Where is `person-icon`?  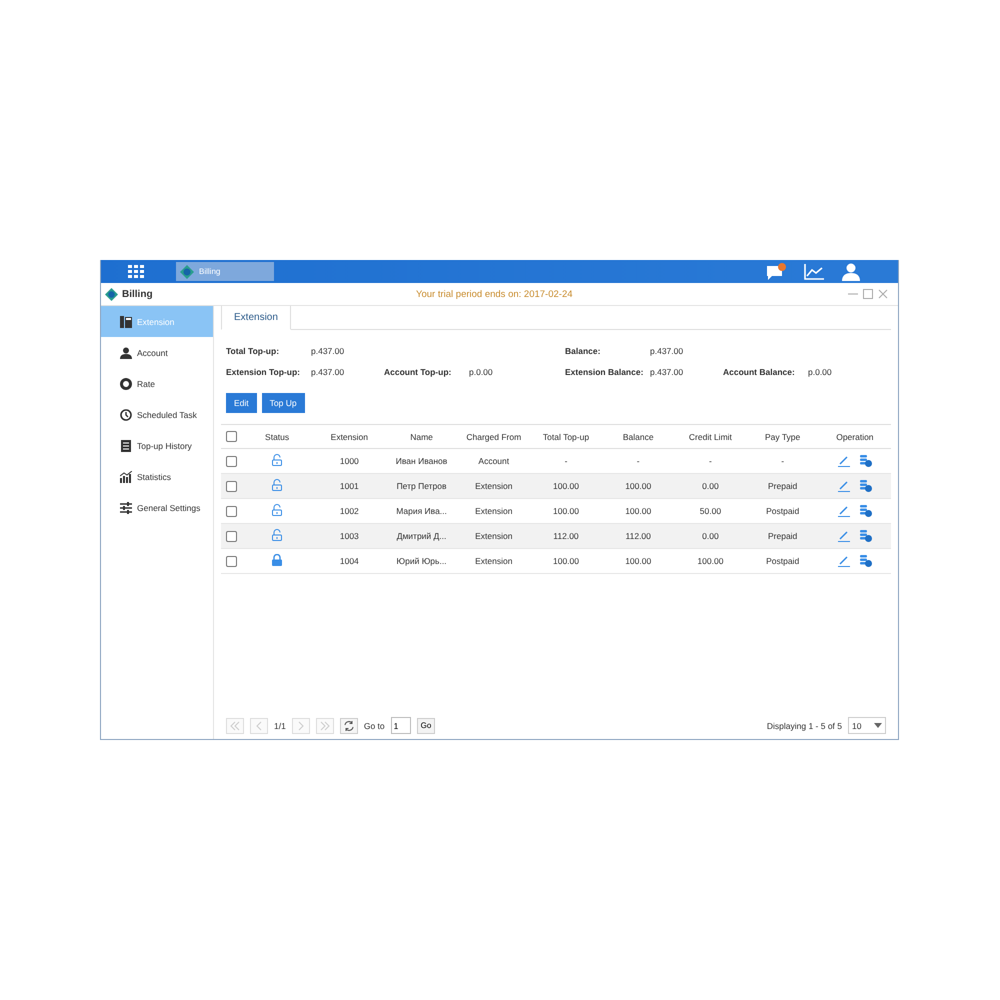
person-icon is located at coordinates (126, 352).